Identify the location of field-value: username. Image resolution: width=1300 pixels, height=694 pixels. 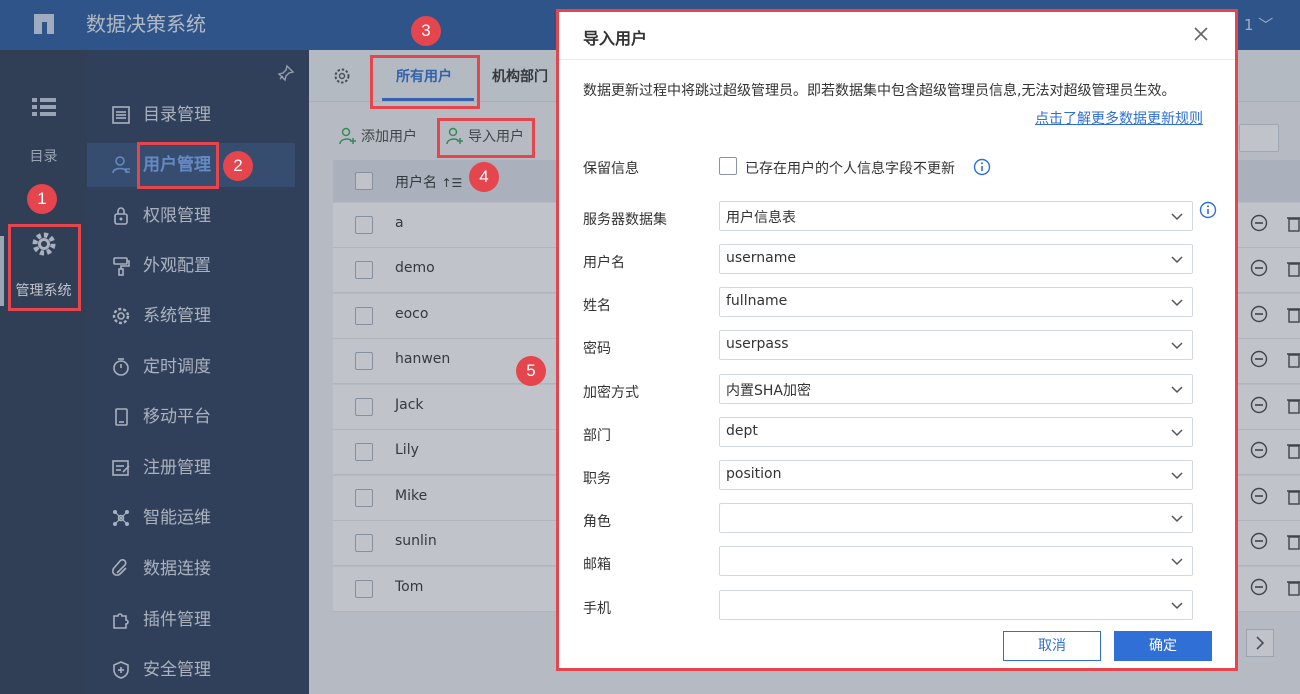
(761, 258).